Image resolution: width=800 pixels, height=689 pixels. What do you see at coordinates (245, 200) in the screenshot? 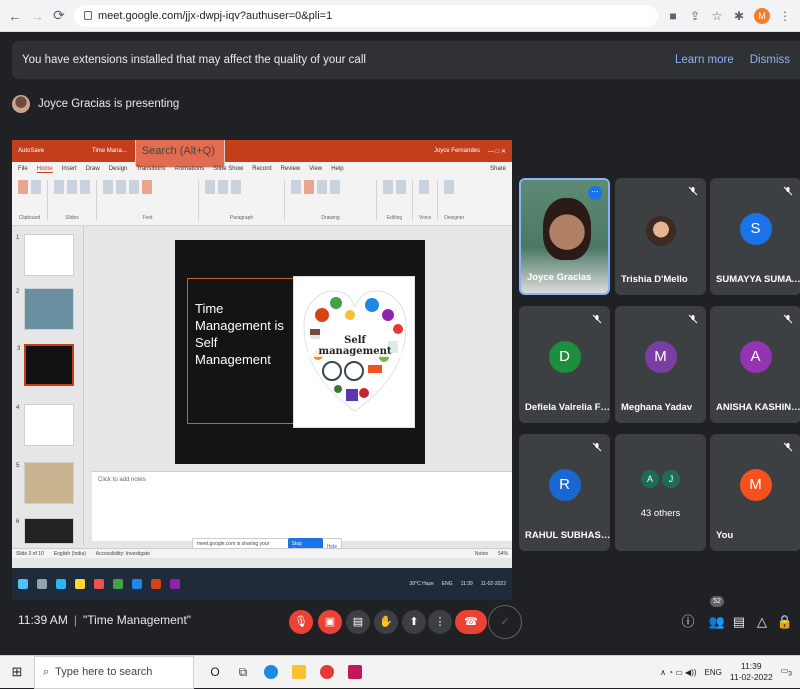
I see `ribbon-group: Paragraph` at bounding box center [245, 200].